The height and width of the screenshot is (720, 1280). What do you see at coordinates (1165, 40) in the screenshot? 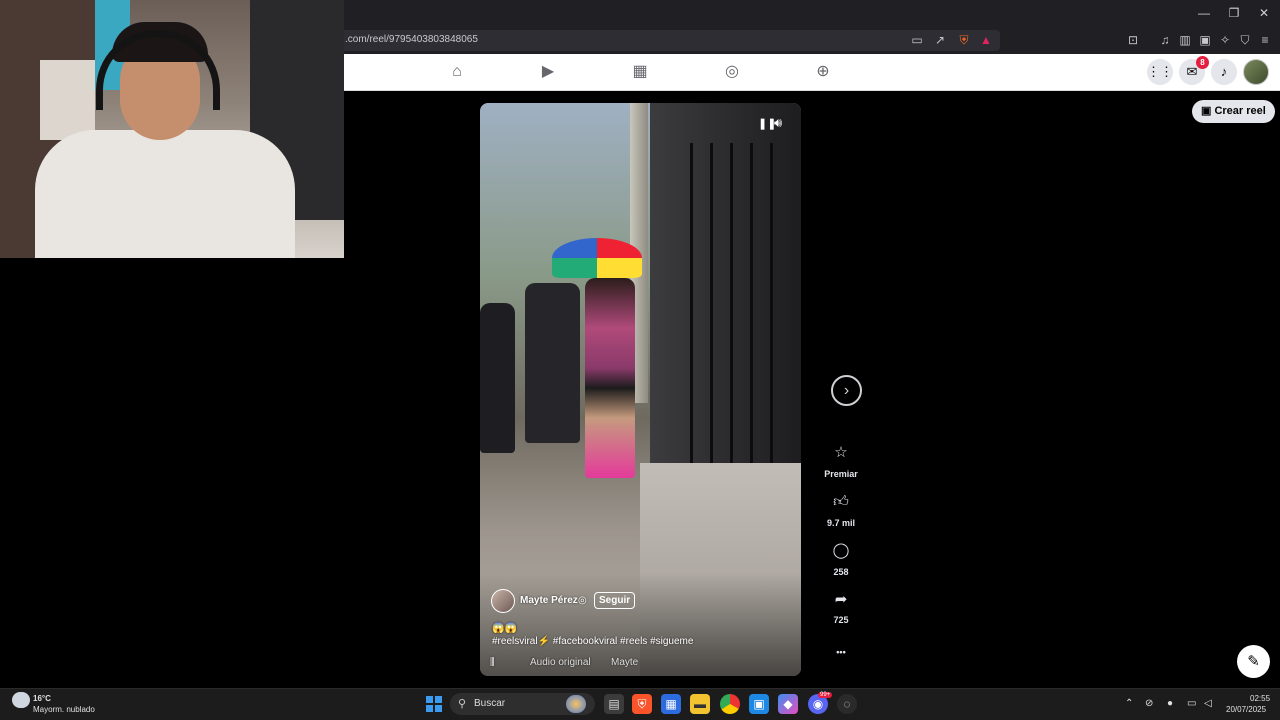
I see `media-icon: ♫` at bounding box center [1165, 40].